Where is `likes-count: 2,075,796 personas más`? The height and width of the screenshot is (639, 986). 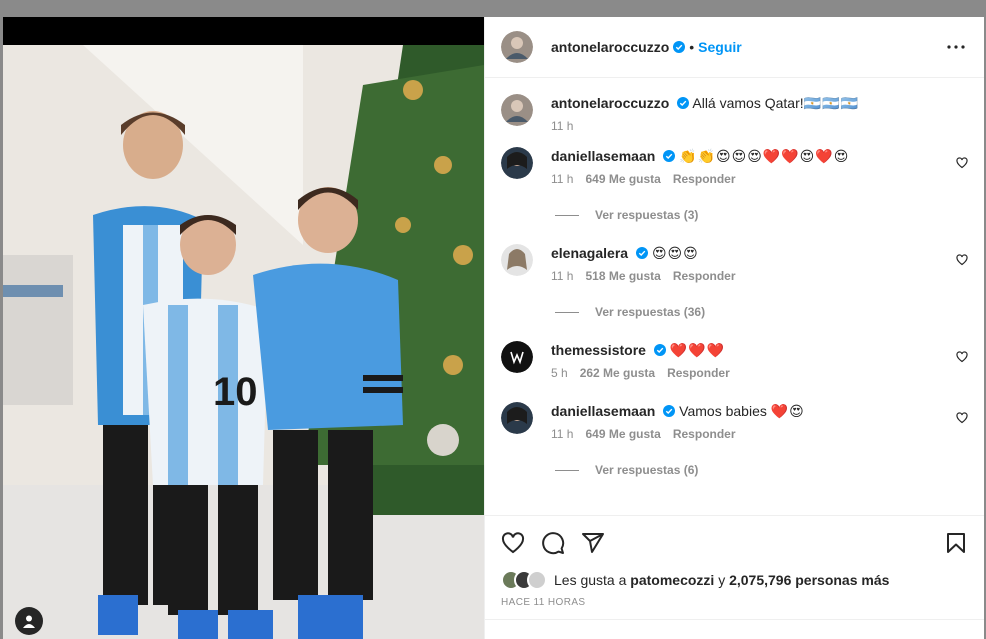 likes-count: 2,075,796 personas más is located at coordinates (809, 580).